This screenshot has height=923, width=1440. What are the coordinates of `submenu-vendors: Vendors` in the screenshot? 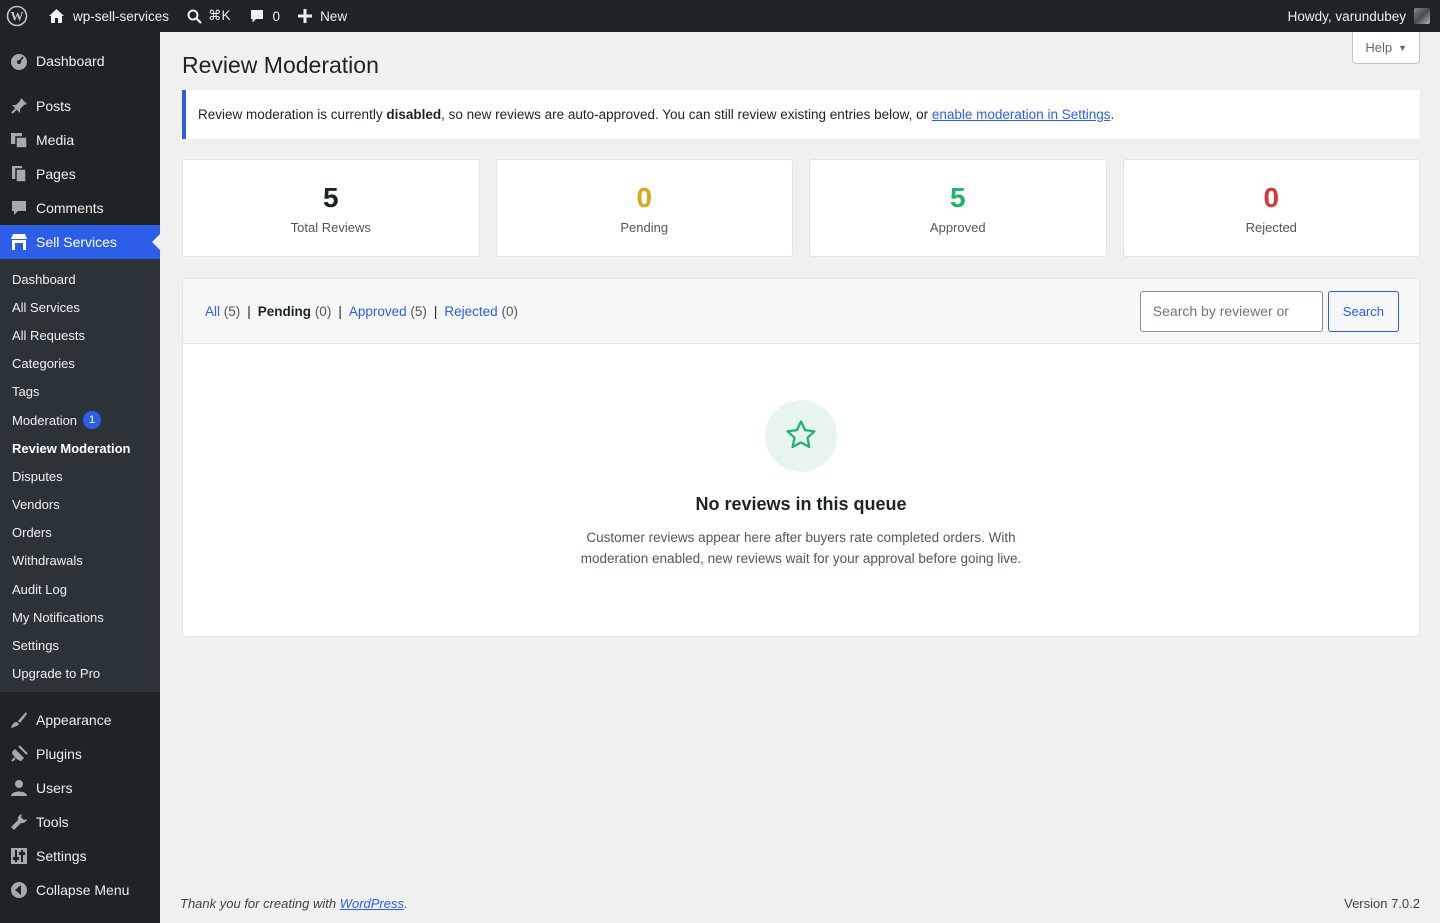 It's located at (80, 505).